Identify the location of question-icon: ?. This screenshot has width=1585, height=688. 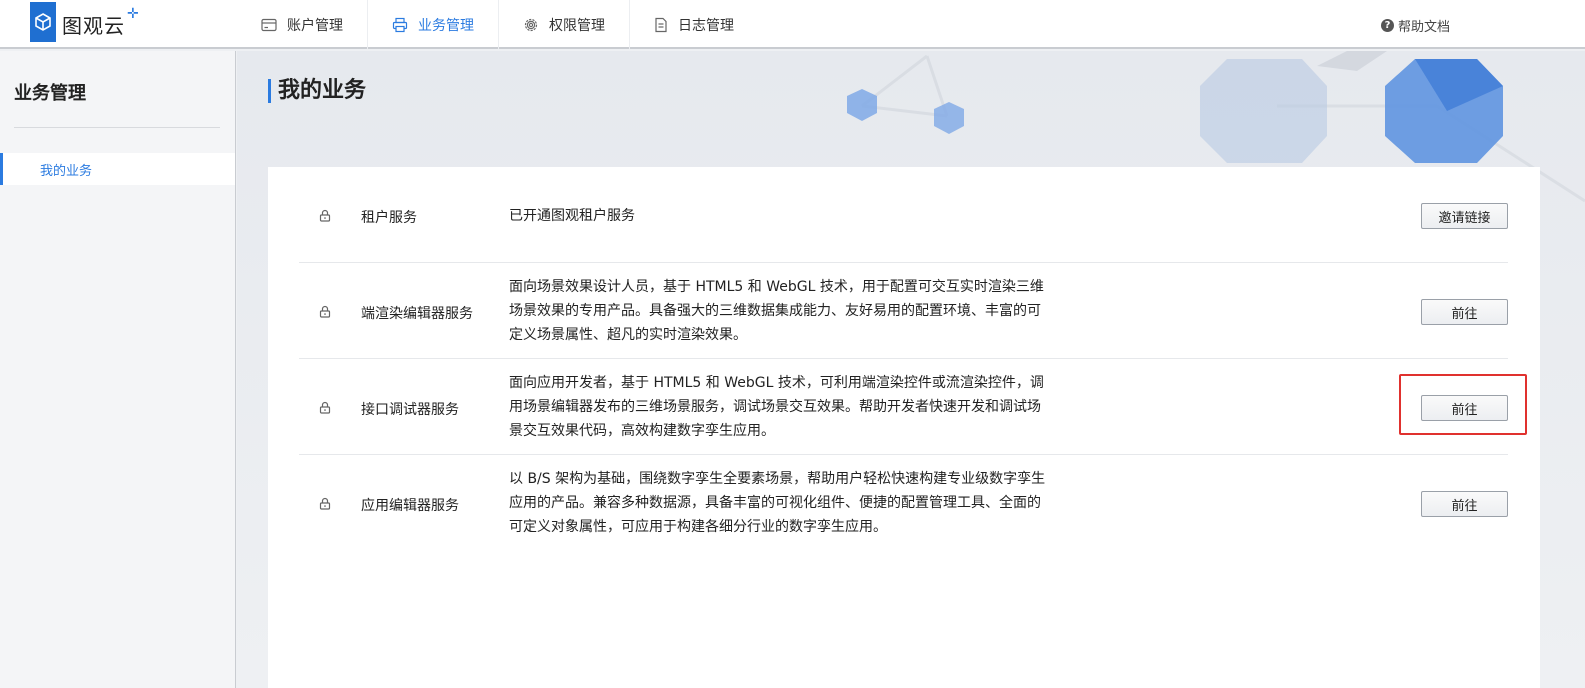
(1387, 25).